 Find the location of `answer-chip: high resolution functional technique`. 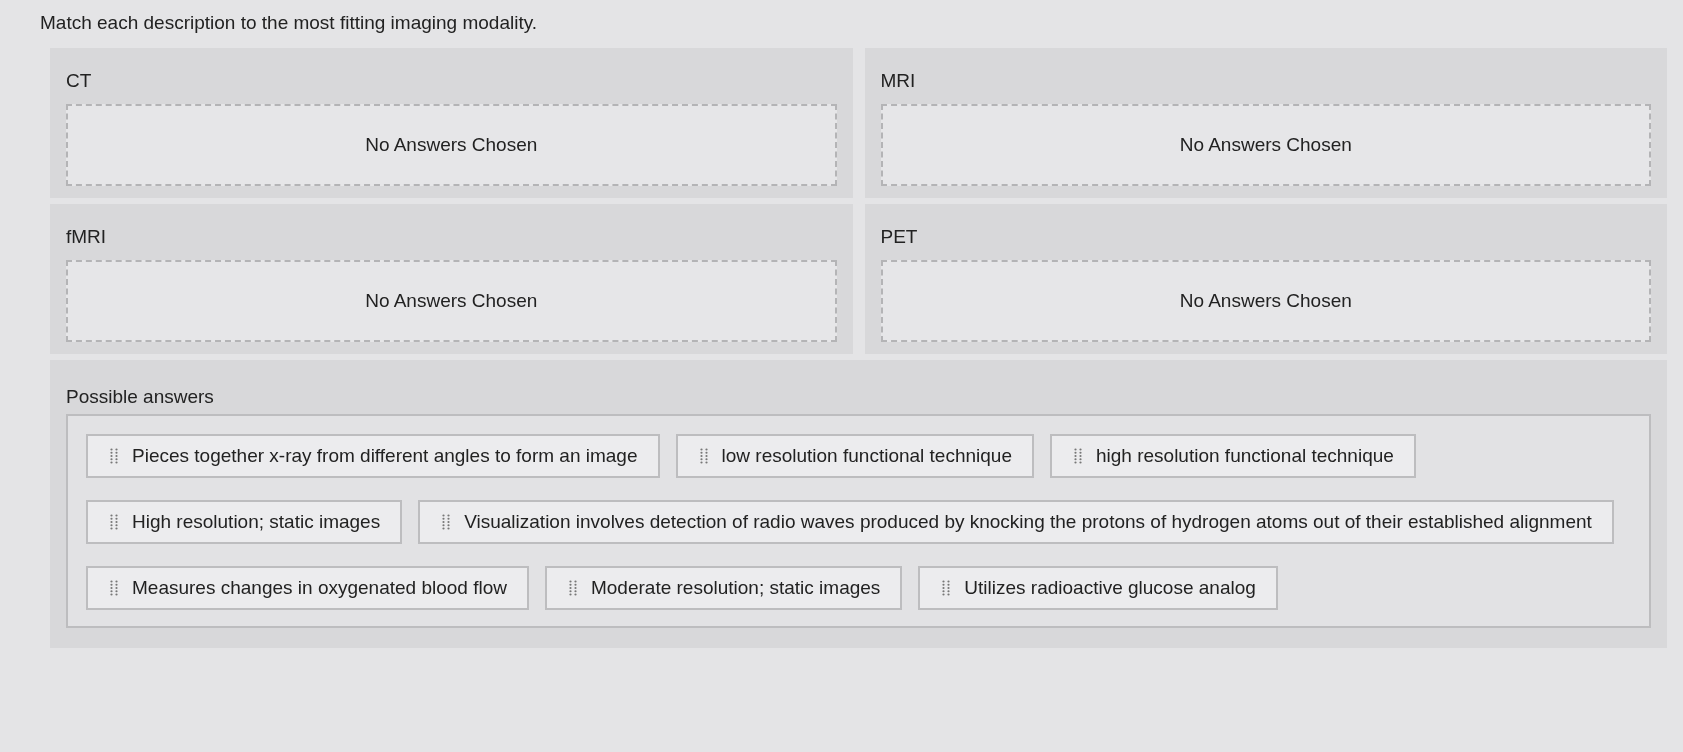

answer-chip: high resolution functional technique is located at coordinates (1233, 456).